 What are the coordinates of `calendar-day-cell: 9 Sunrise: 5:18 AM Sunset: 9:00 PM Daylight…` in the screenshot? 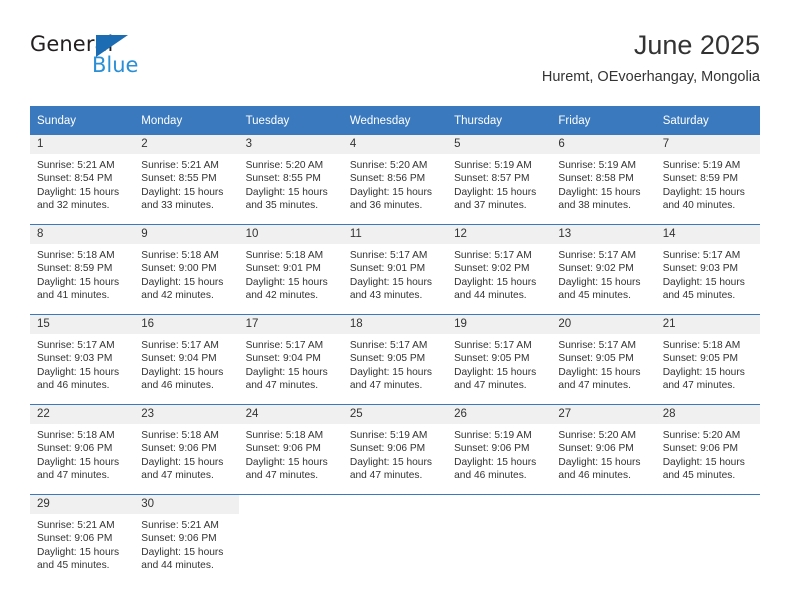 It's located at (186, 269).